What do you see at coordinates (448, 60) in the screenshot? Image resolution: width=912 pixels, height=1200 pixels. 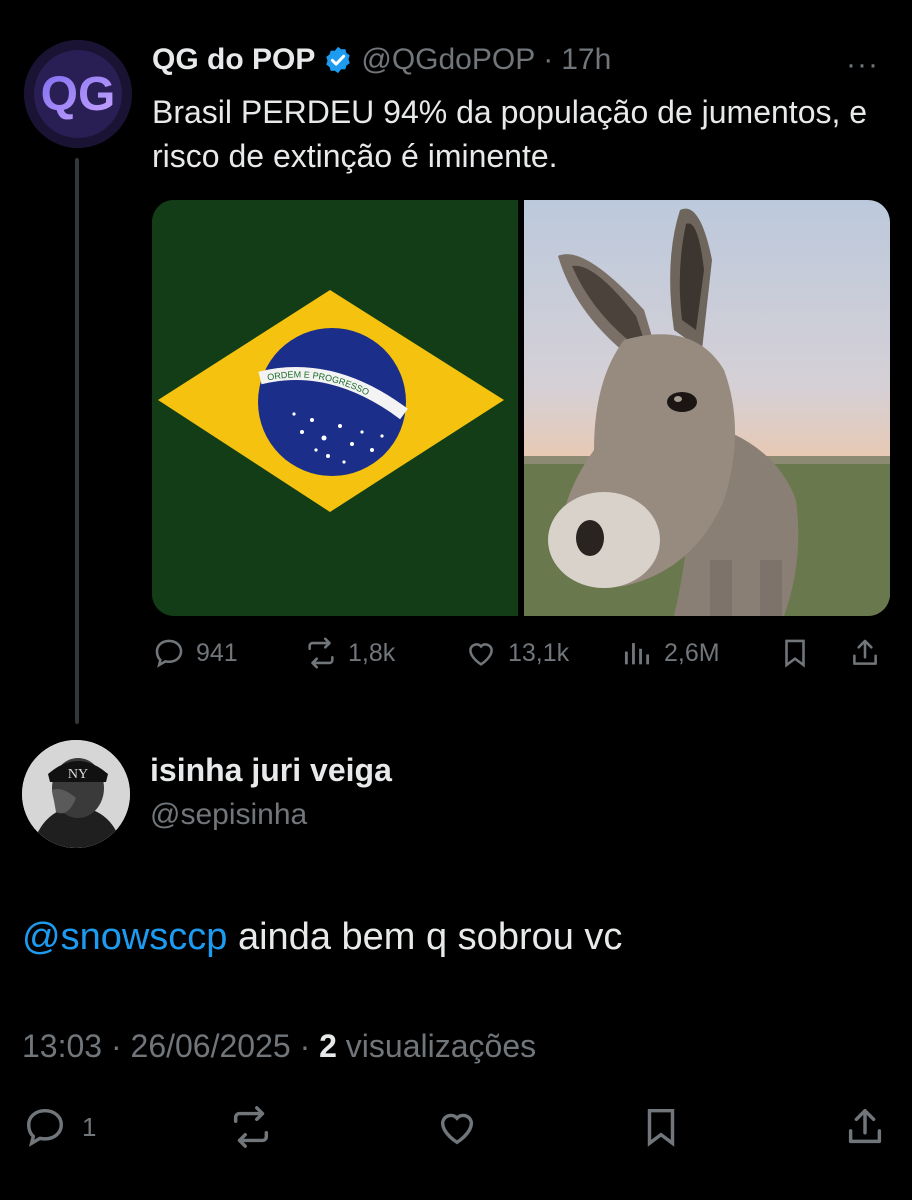 I see `tweet-handle: @QGdoPOP` at bounding box center [448, 60].